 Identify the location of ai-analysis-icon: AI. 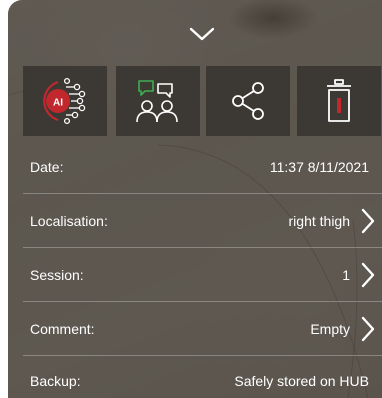
(64, 101).